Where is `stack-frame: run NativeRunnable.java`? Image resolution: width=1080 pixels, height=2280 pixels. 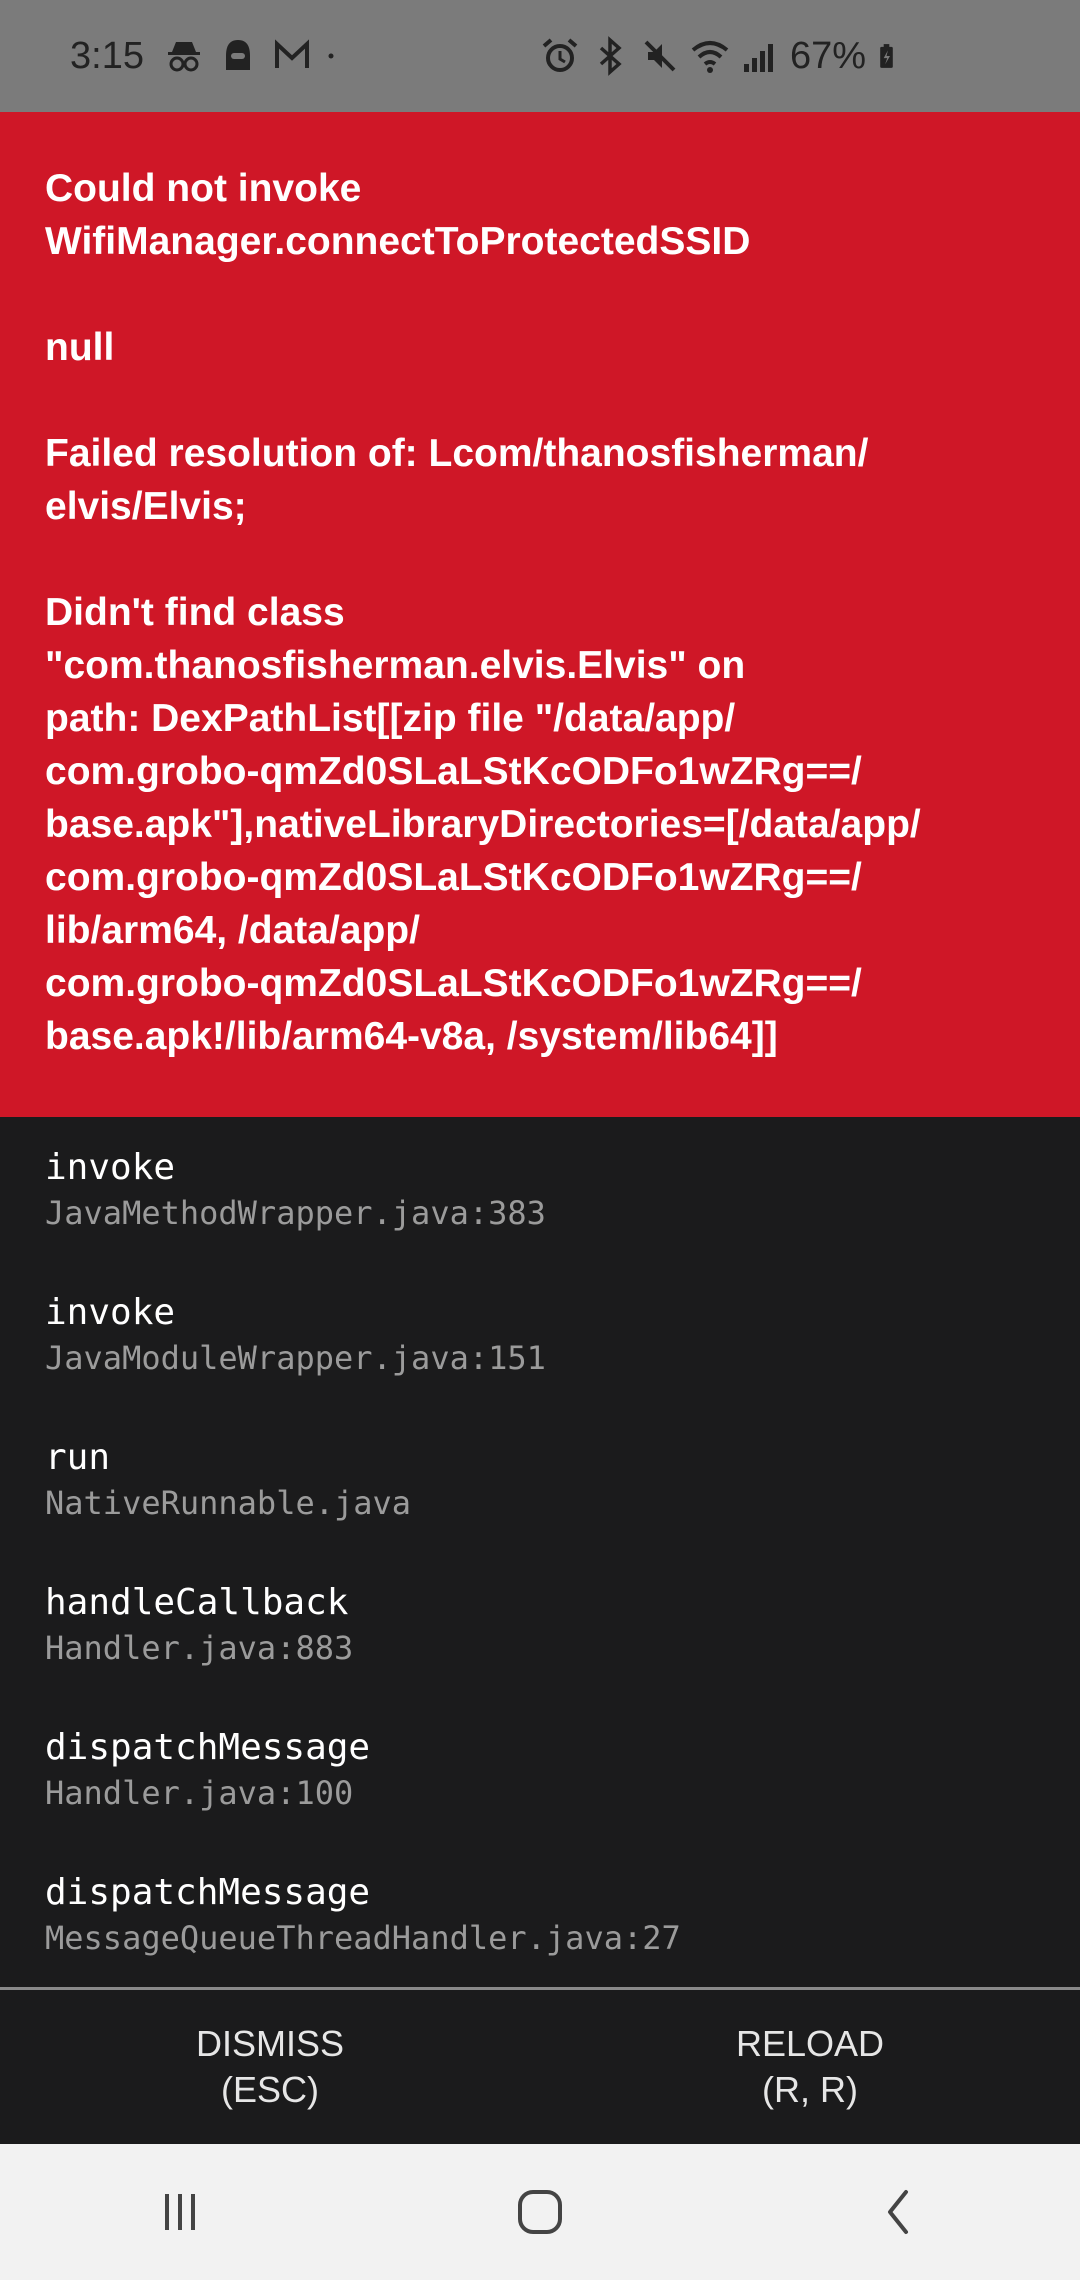 stack-frame: run NativeRunnable.java is located at coordinates (540, 1507).